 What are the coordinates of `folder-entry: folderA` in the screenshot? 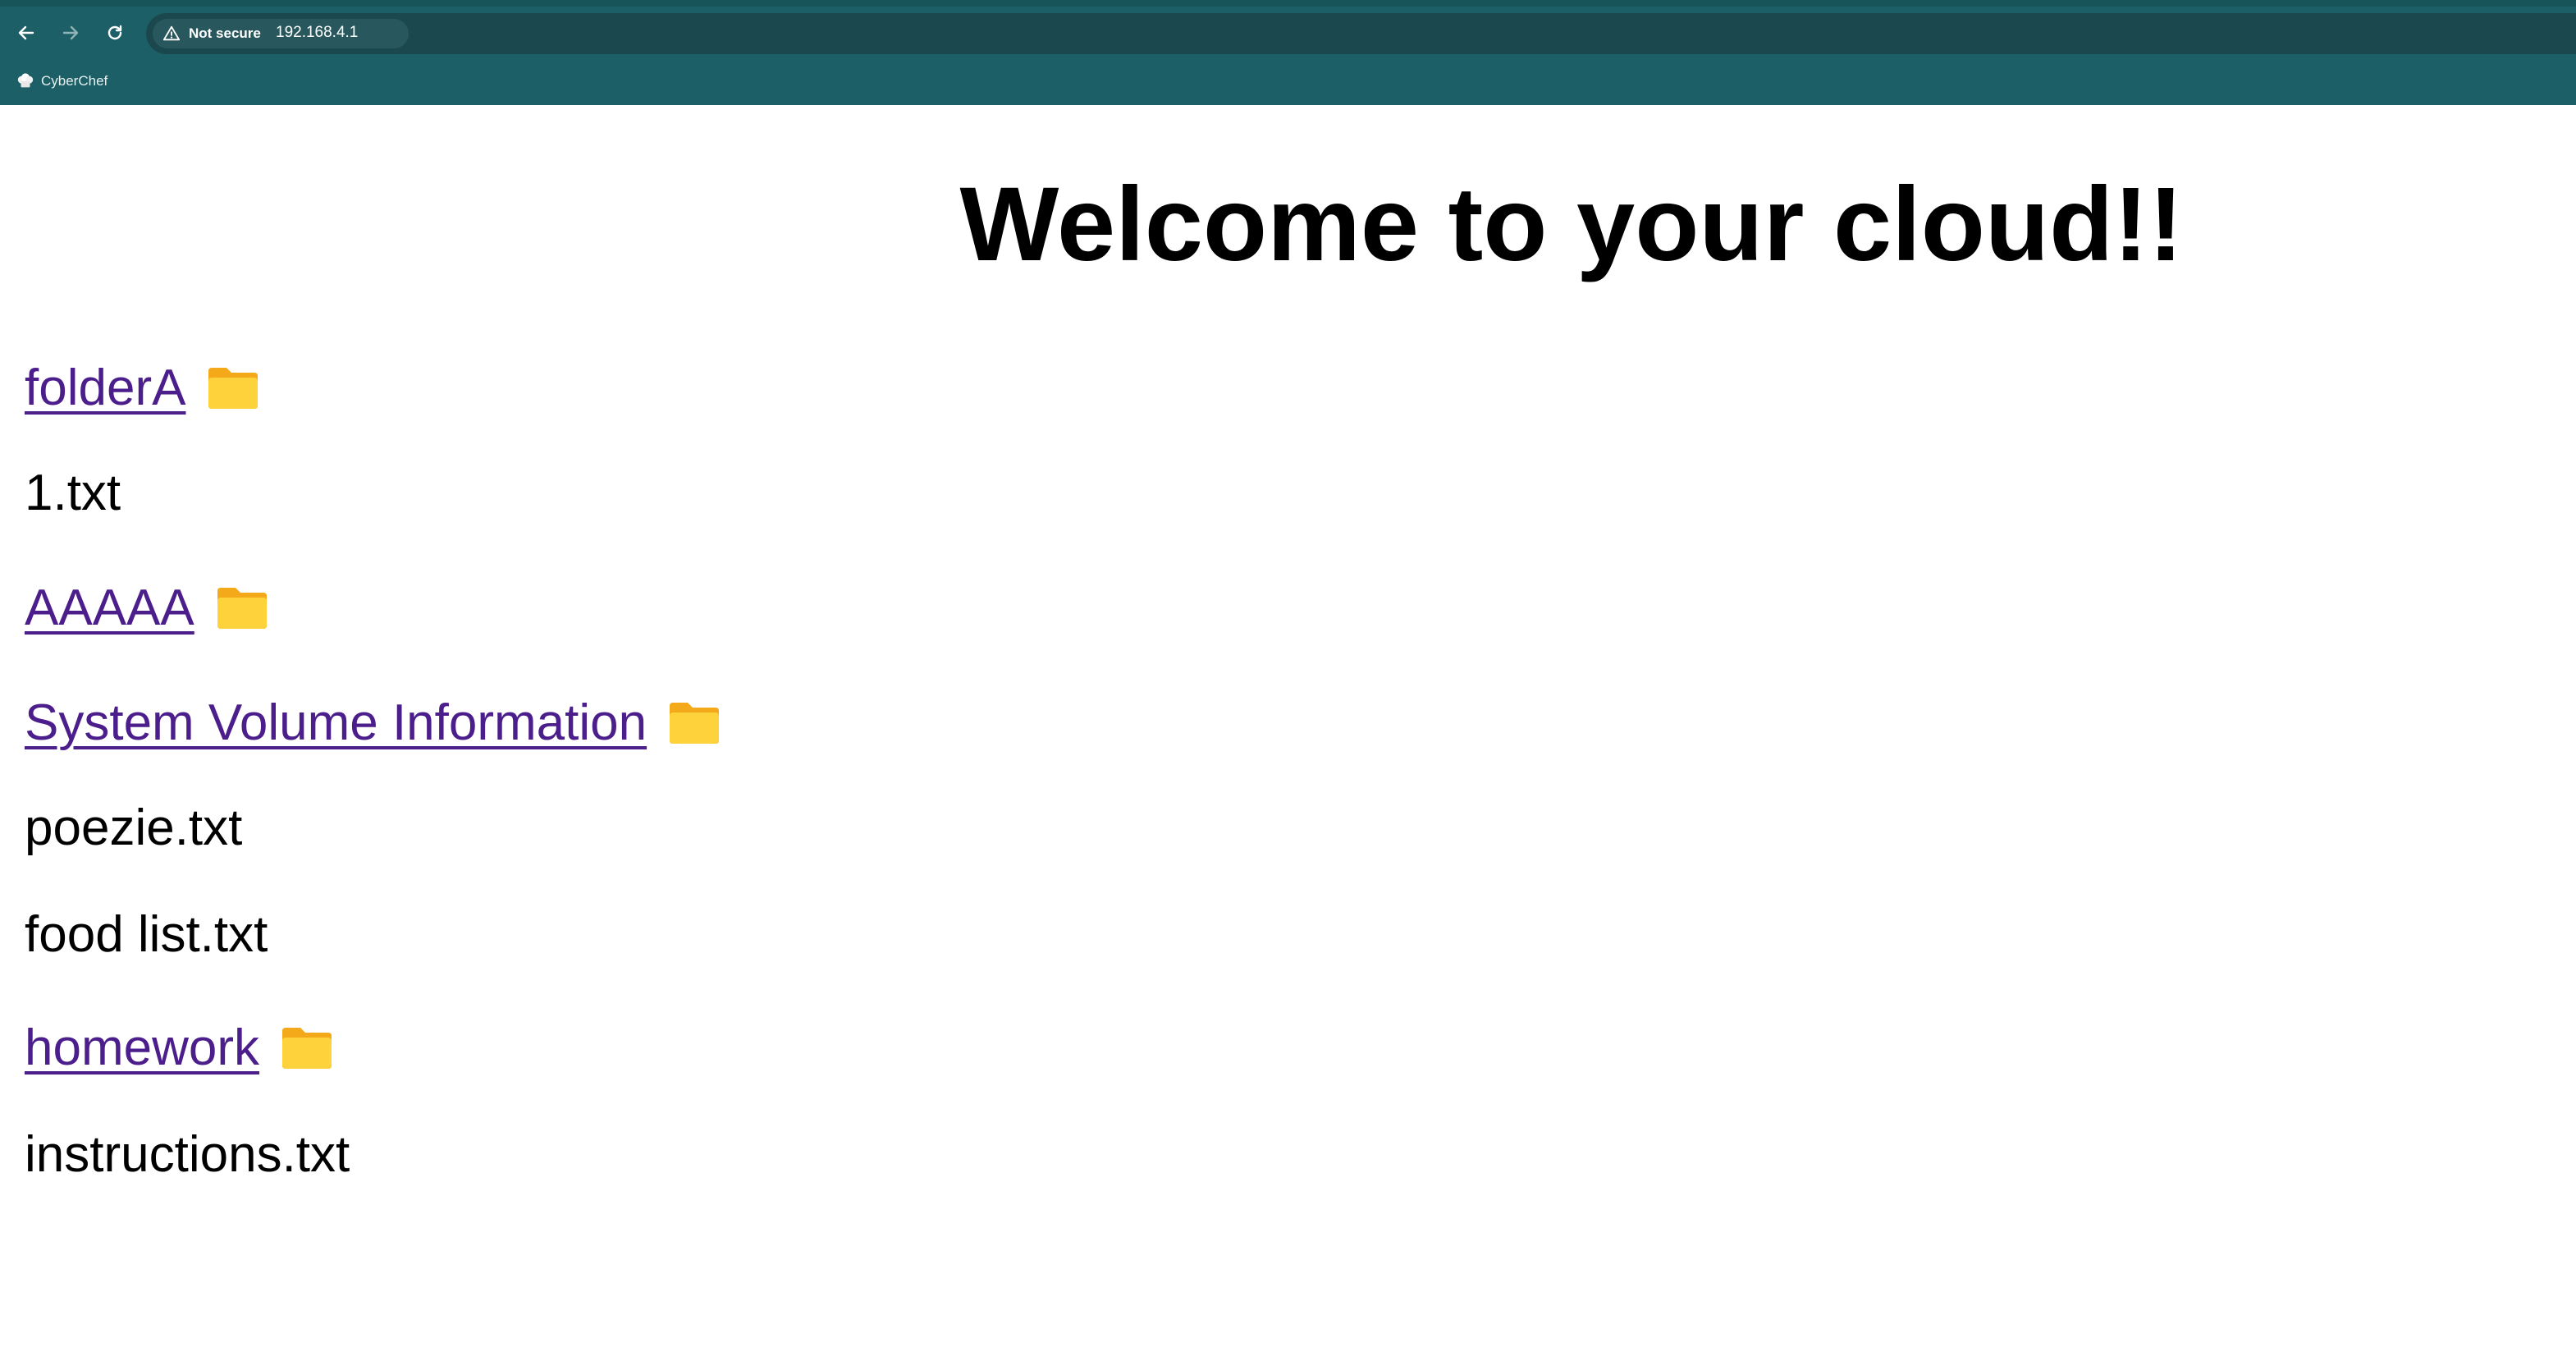 It's located at (142, 388).